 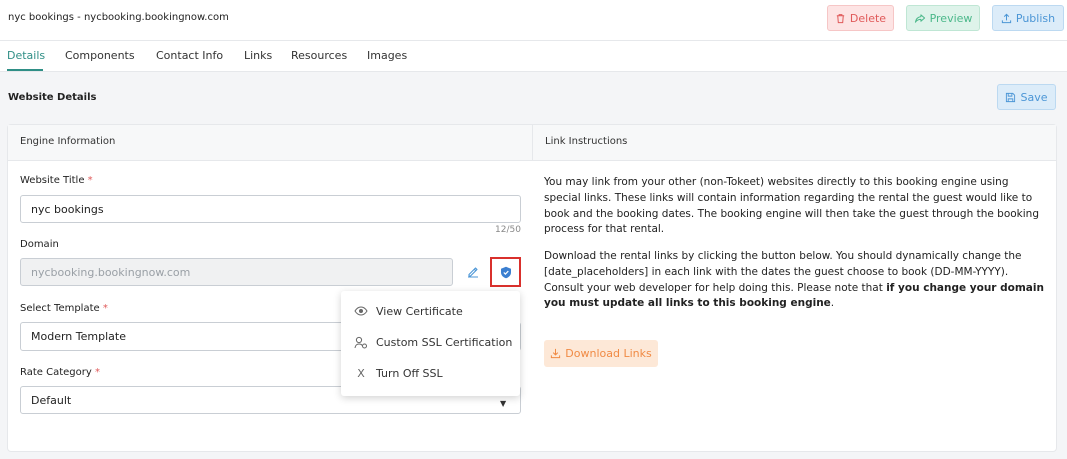 What do you see at coordinates (39, 244) in the screenshot?
I see `domain-label: Domain` at bounding box center [39, 244].